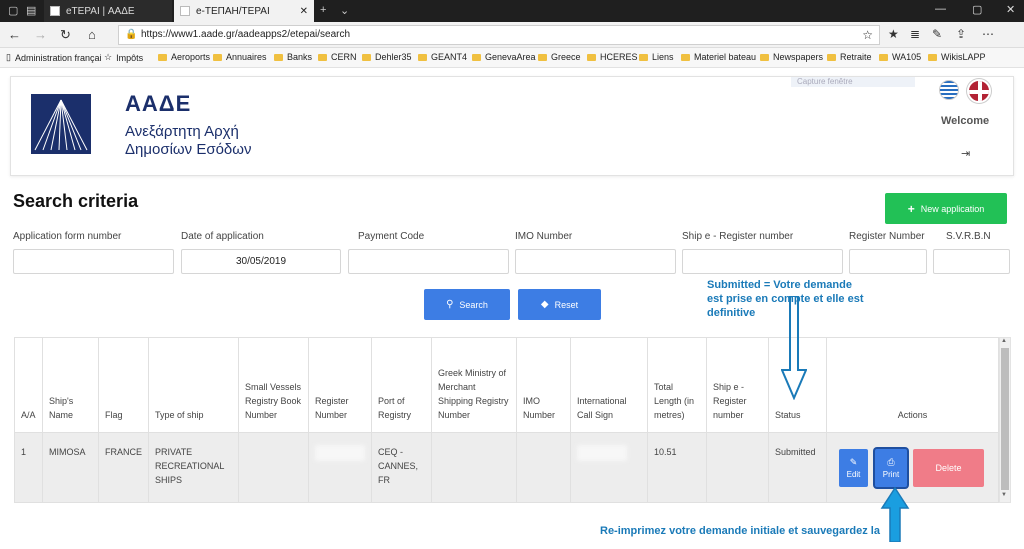 This screenshot has width=1024, height=549. I want to click on fav-item: Liens, so click(656, 57).